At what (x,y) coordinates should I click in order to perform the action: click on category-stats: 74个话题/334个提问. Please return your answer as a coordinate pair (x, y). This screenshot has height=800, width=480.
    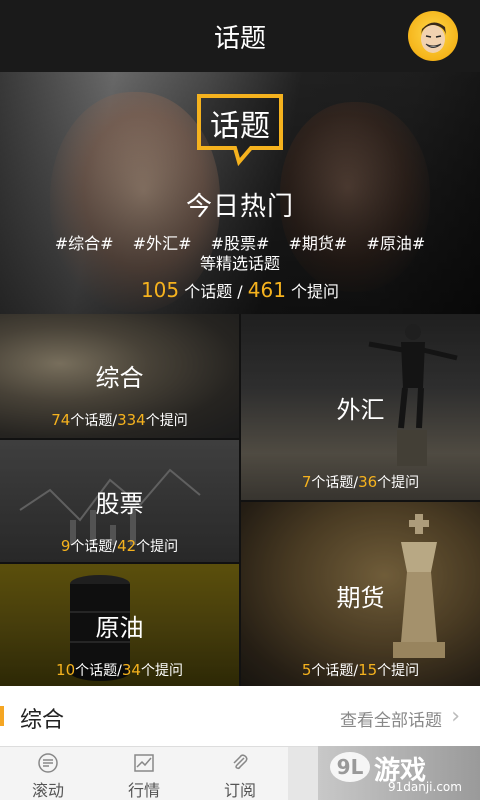
    Looking at the image, I should click on (119, 420).